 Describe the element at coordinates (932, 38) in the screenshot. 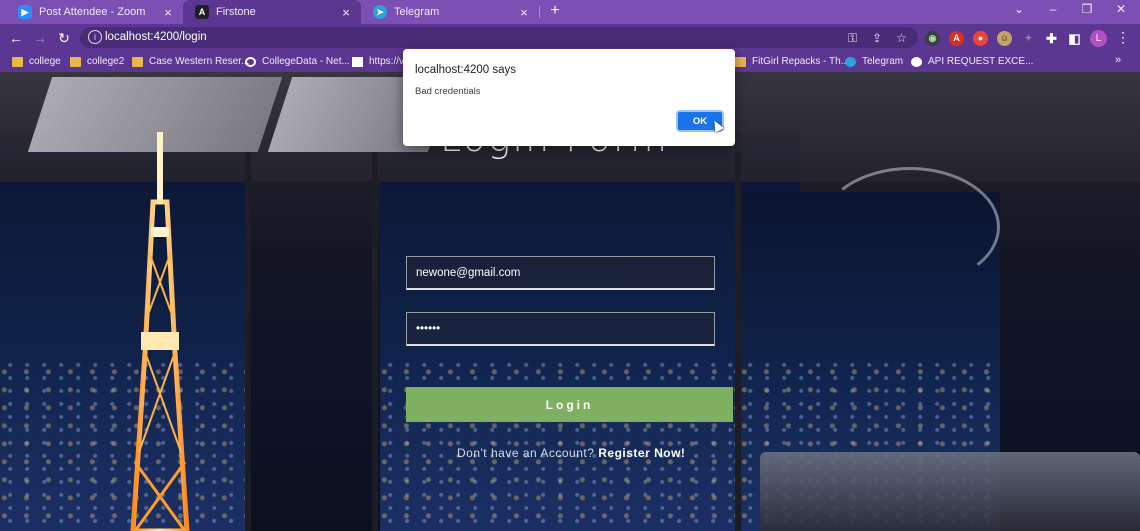

I see `extension-icon: ◉` at that location.